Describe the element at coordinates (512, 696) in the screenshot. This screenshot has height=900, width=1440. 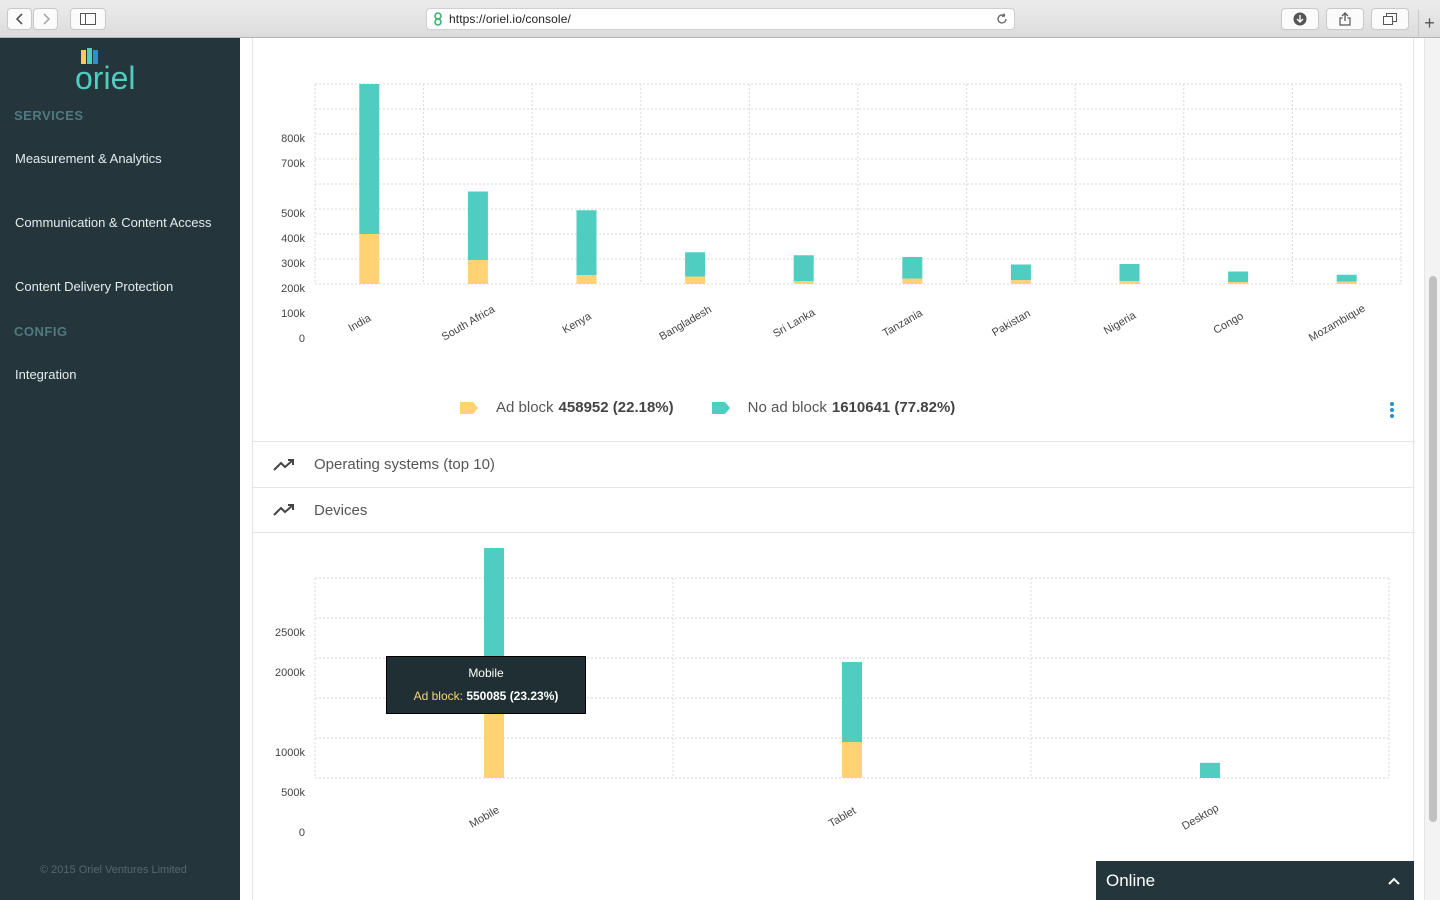
I see `tooltip-value: 550085 (23.23%)` at that location.